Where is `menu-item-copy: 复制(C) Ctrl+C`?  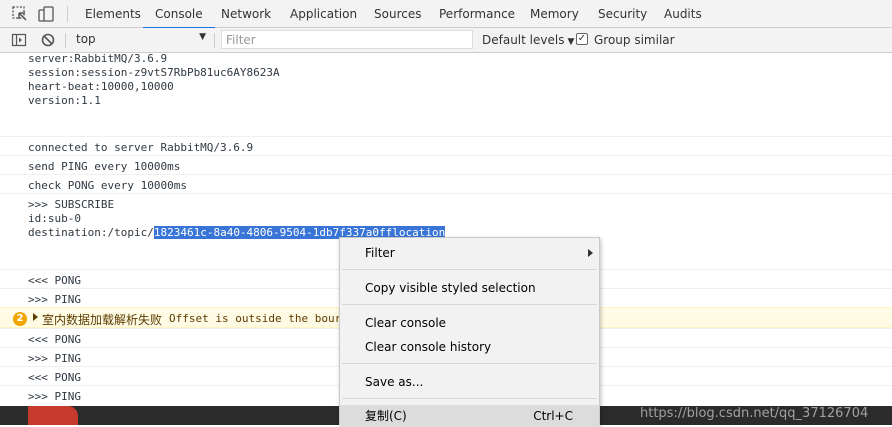 menu-item-copy: 复制(C) Ctrl+C is located at coordinates (469, 416).